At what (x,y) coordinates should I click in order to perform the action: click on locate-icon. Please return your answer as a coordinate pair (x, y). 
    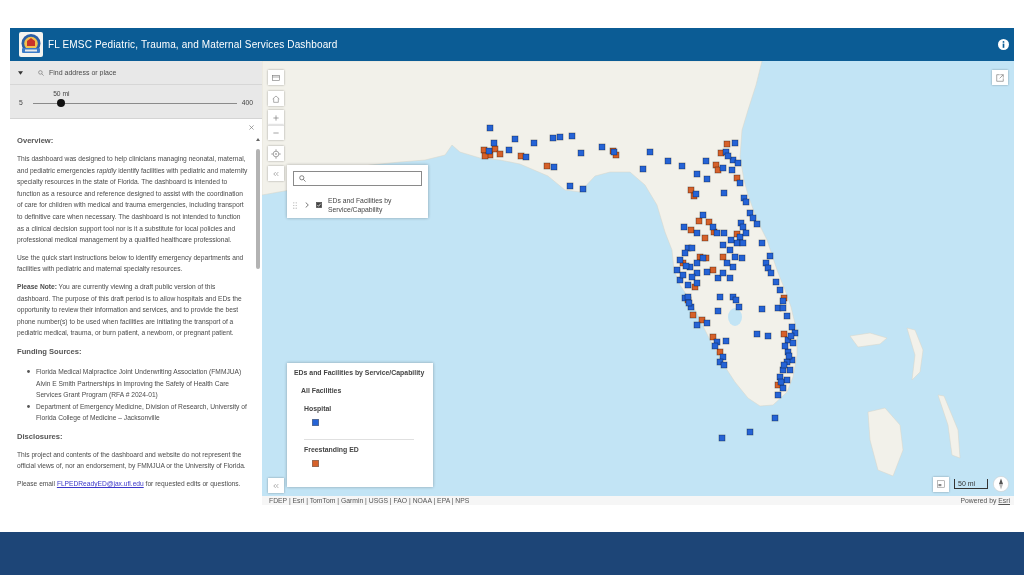
    Looking at the image, I should click on (276, 153).